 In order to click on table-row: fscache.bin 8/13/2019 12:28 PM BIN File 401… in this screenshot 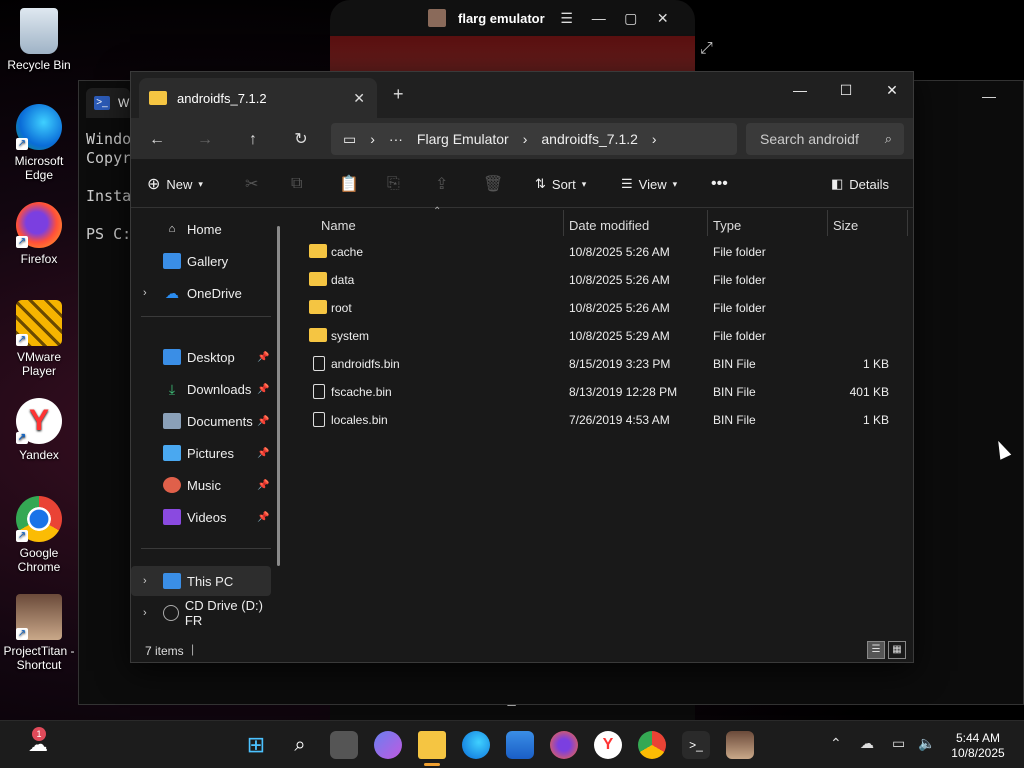, I will do `click(602, 392)`.